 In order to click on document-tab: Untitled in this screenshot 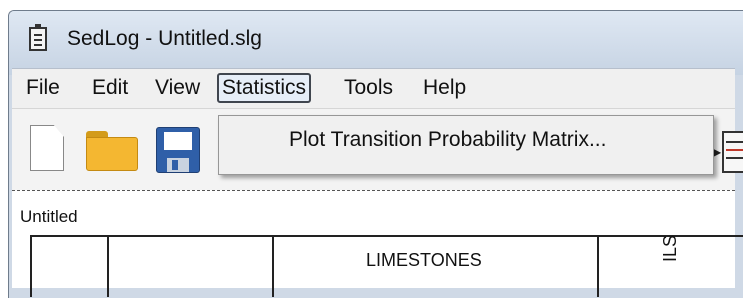, I will do `click(49, 217)`.